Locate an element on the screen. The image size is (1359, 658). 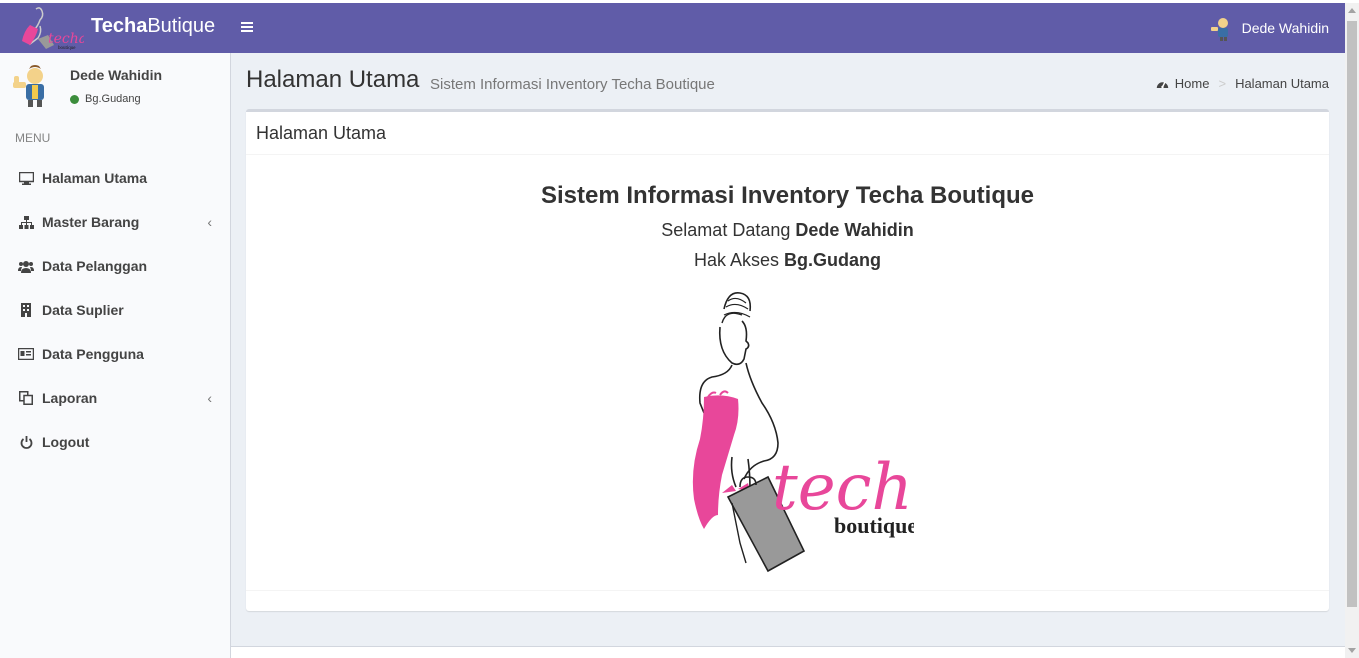
user-avatar-icon is located at coordinates (1219, 29).